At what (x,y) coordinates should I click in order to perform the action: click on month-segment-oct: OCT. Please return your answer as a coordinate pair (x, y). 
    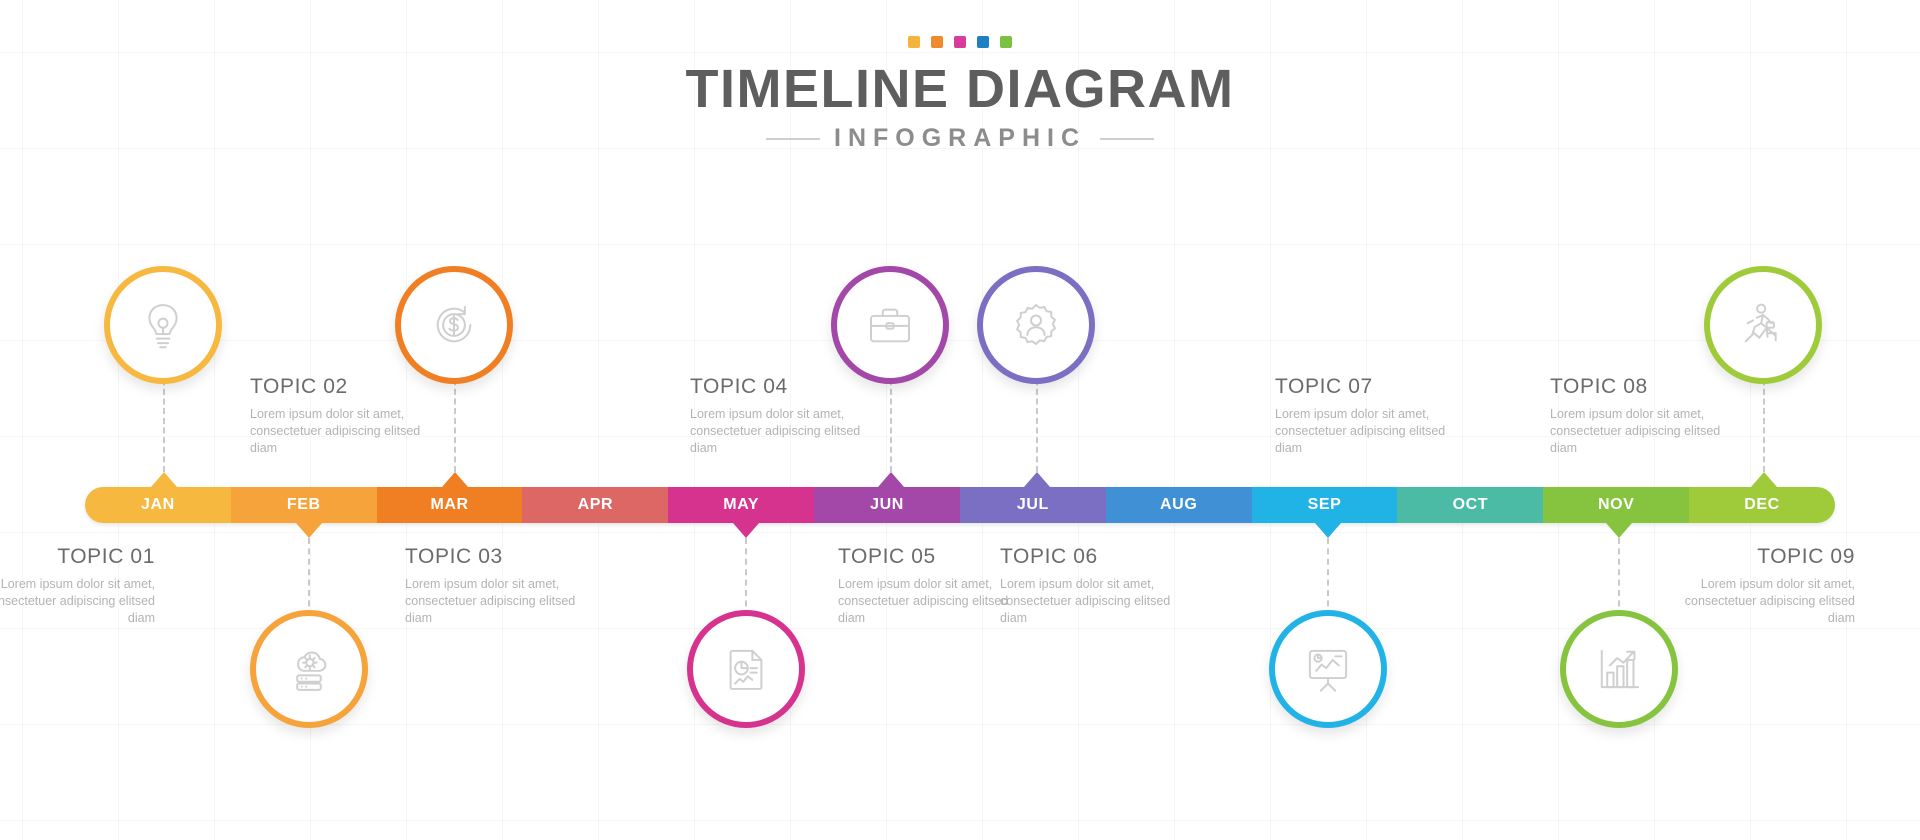
    Looking at the image, I should click on (1470, 505).